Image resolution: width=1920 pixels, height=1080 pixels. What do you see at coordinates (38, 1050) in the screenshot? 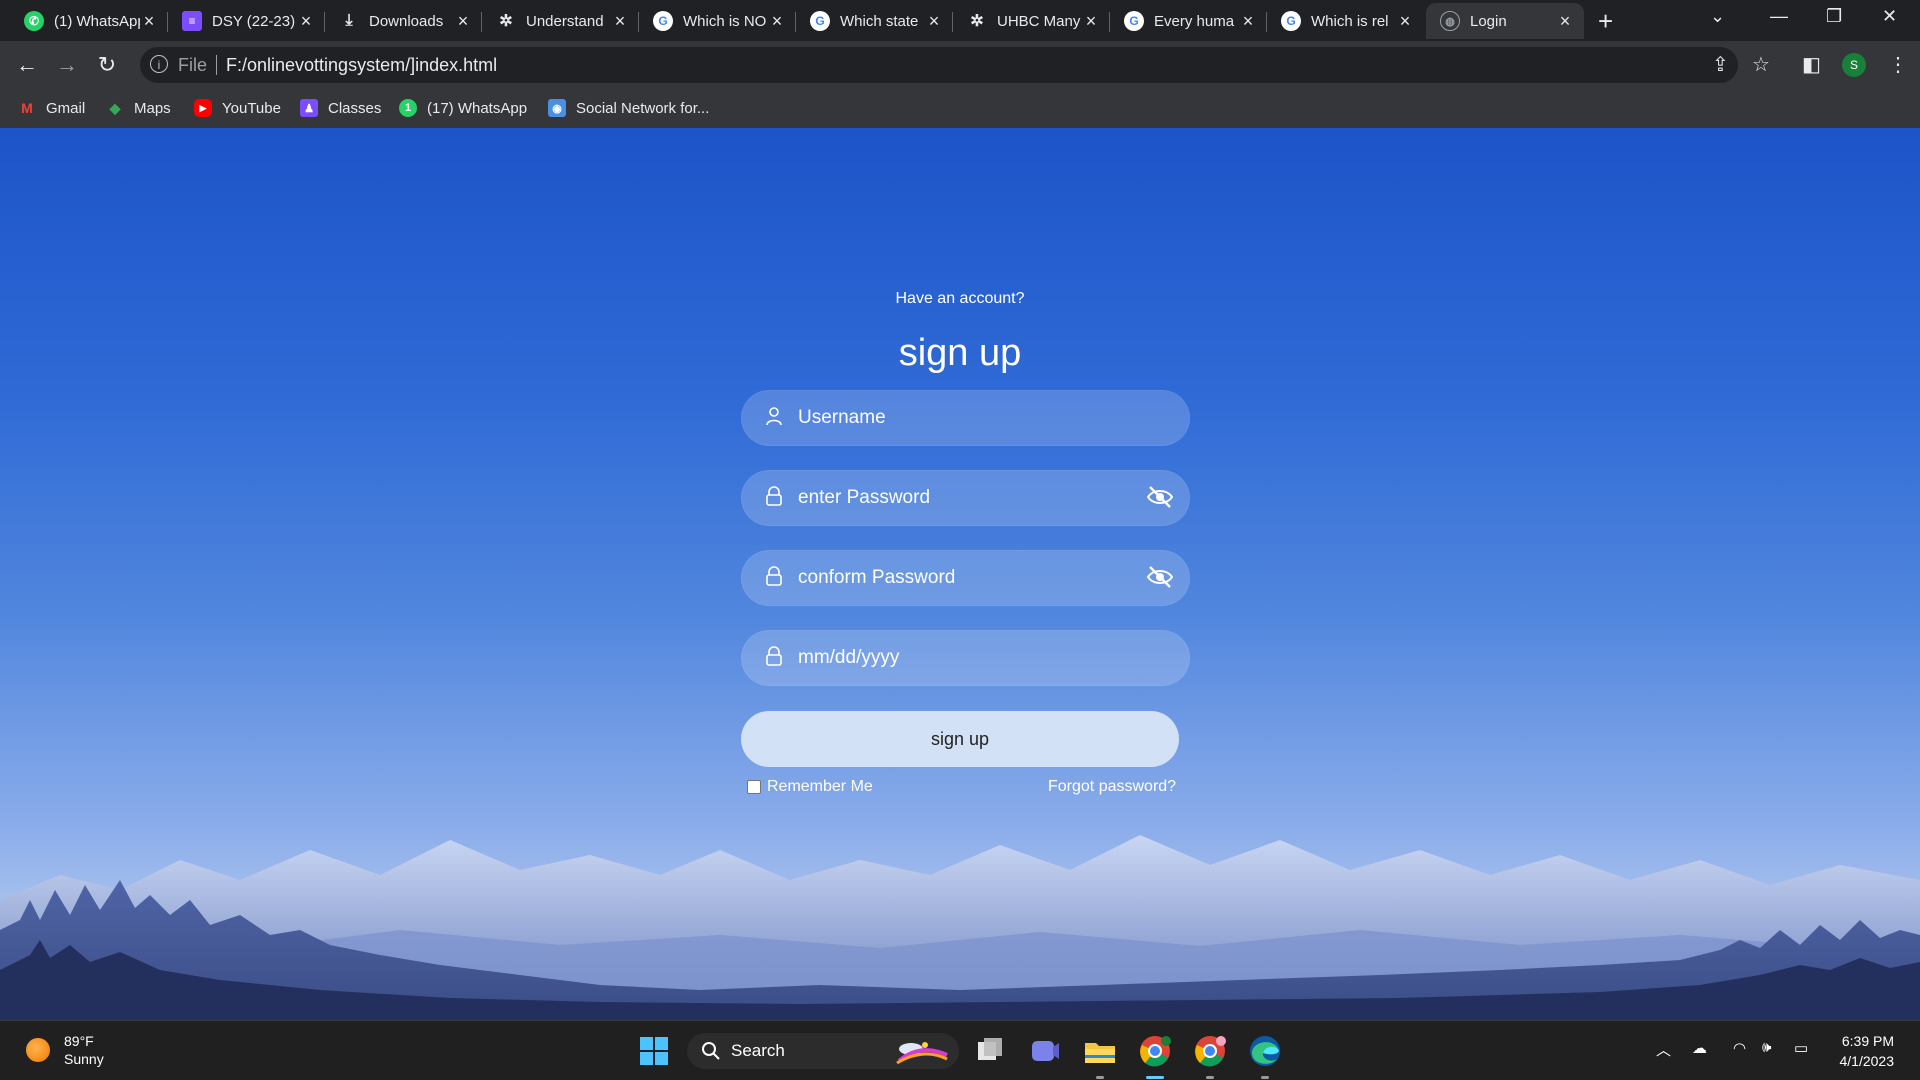
I see `sun-icon` at bounding box center [38, 1050].